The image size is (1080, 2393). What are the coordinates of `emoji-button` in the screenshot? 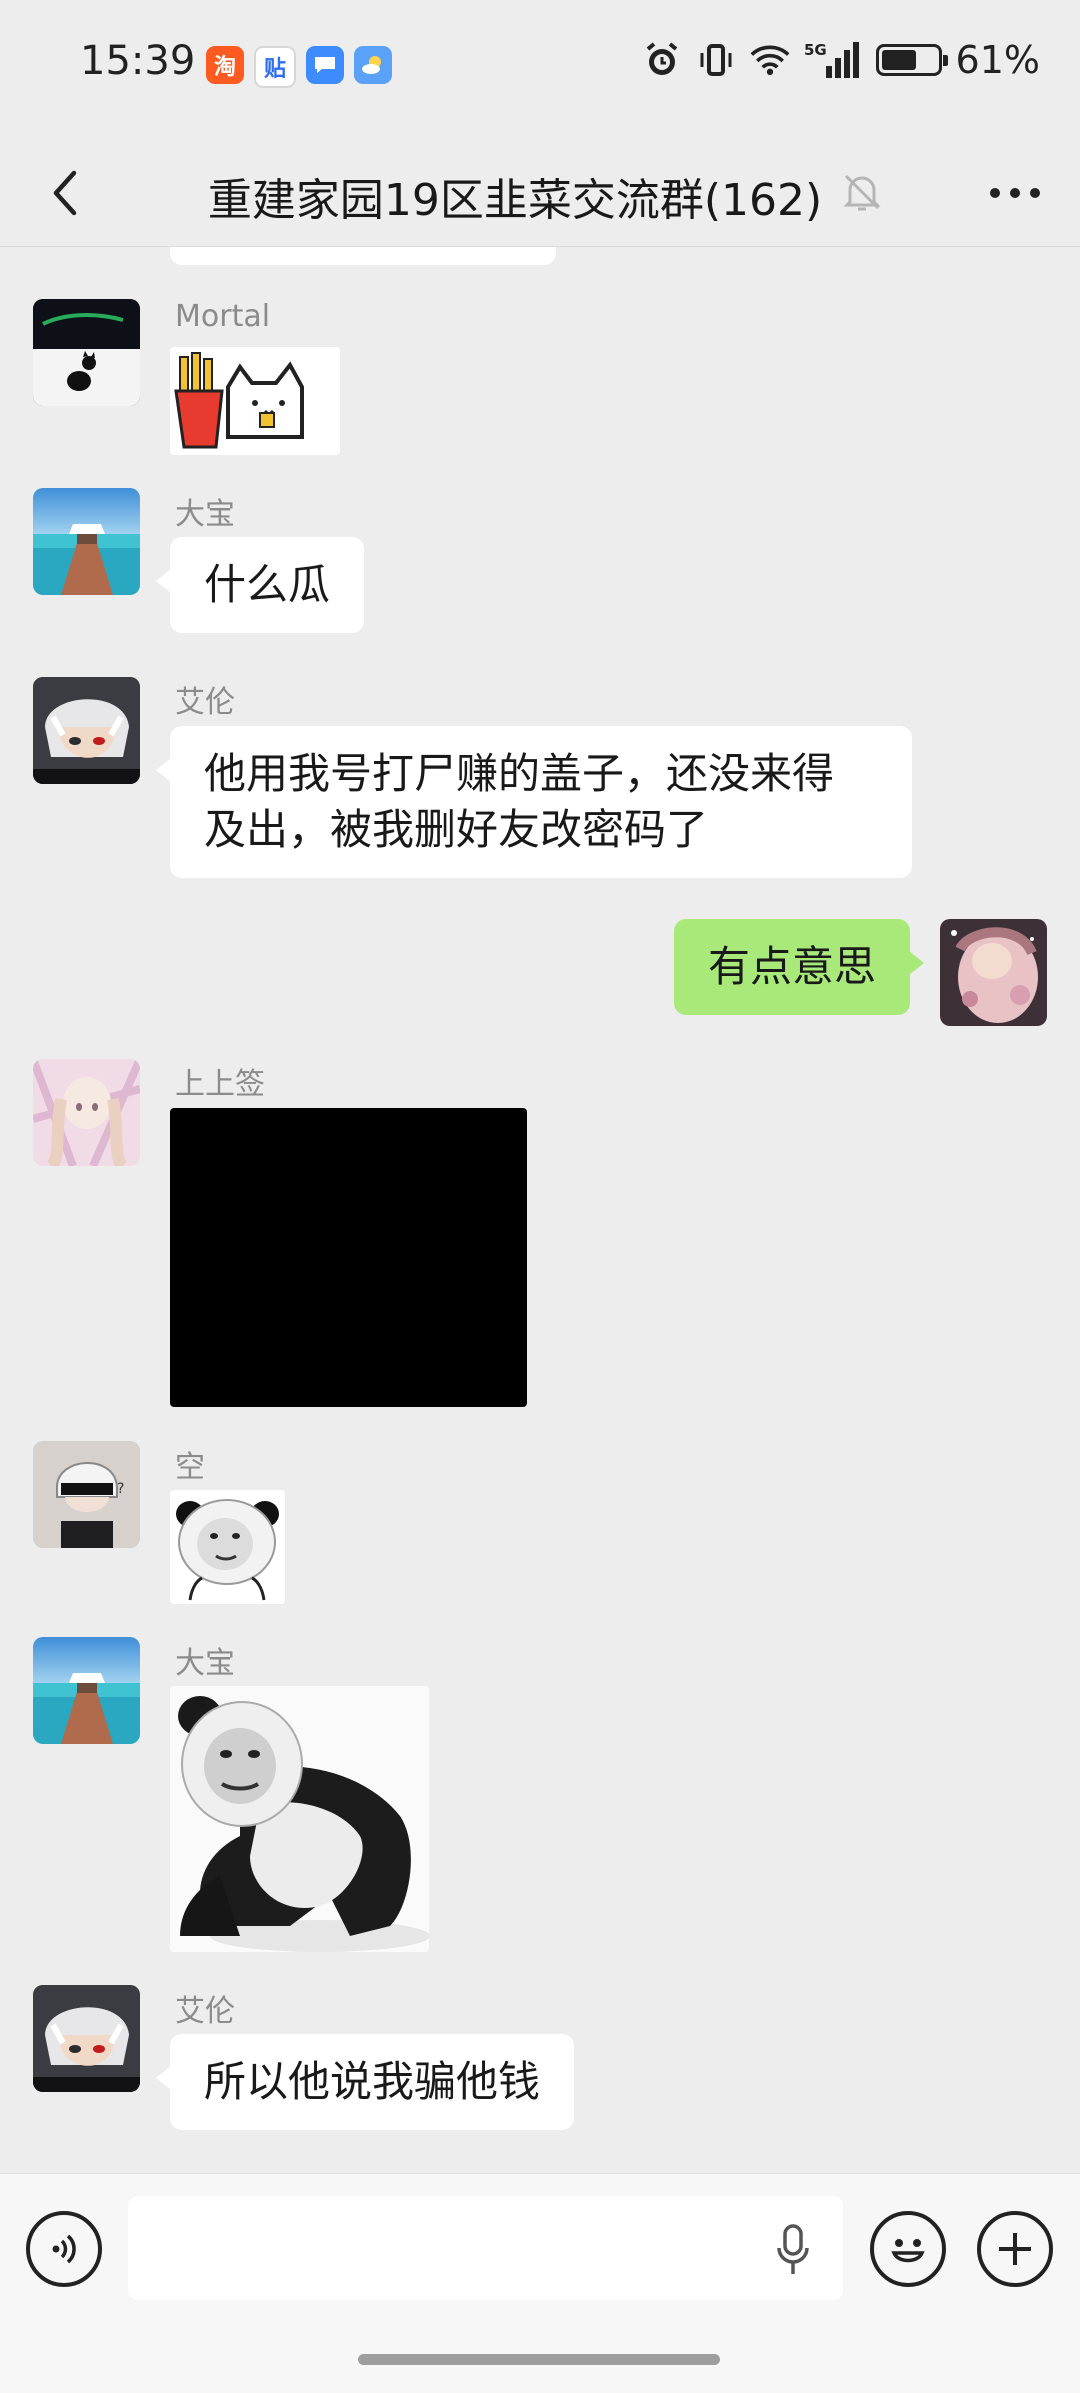 It's located at (908, 2249).